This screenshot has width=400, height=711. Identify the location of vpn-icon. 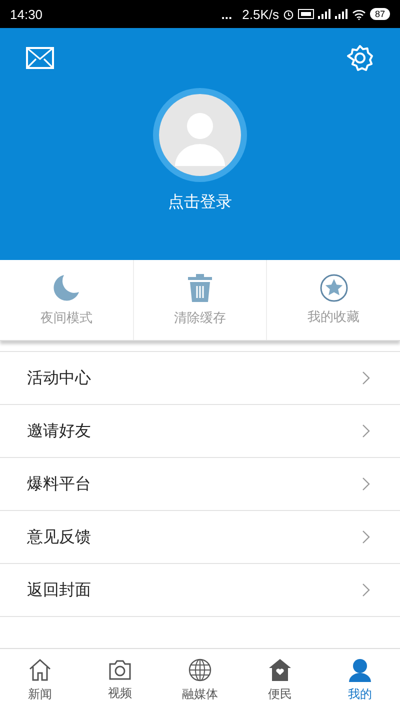
(306, 14).